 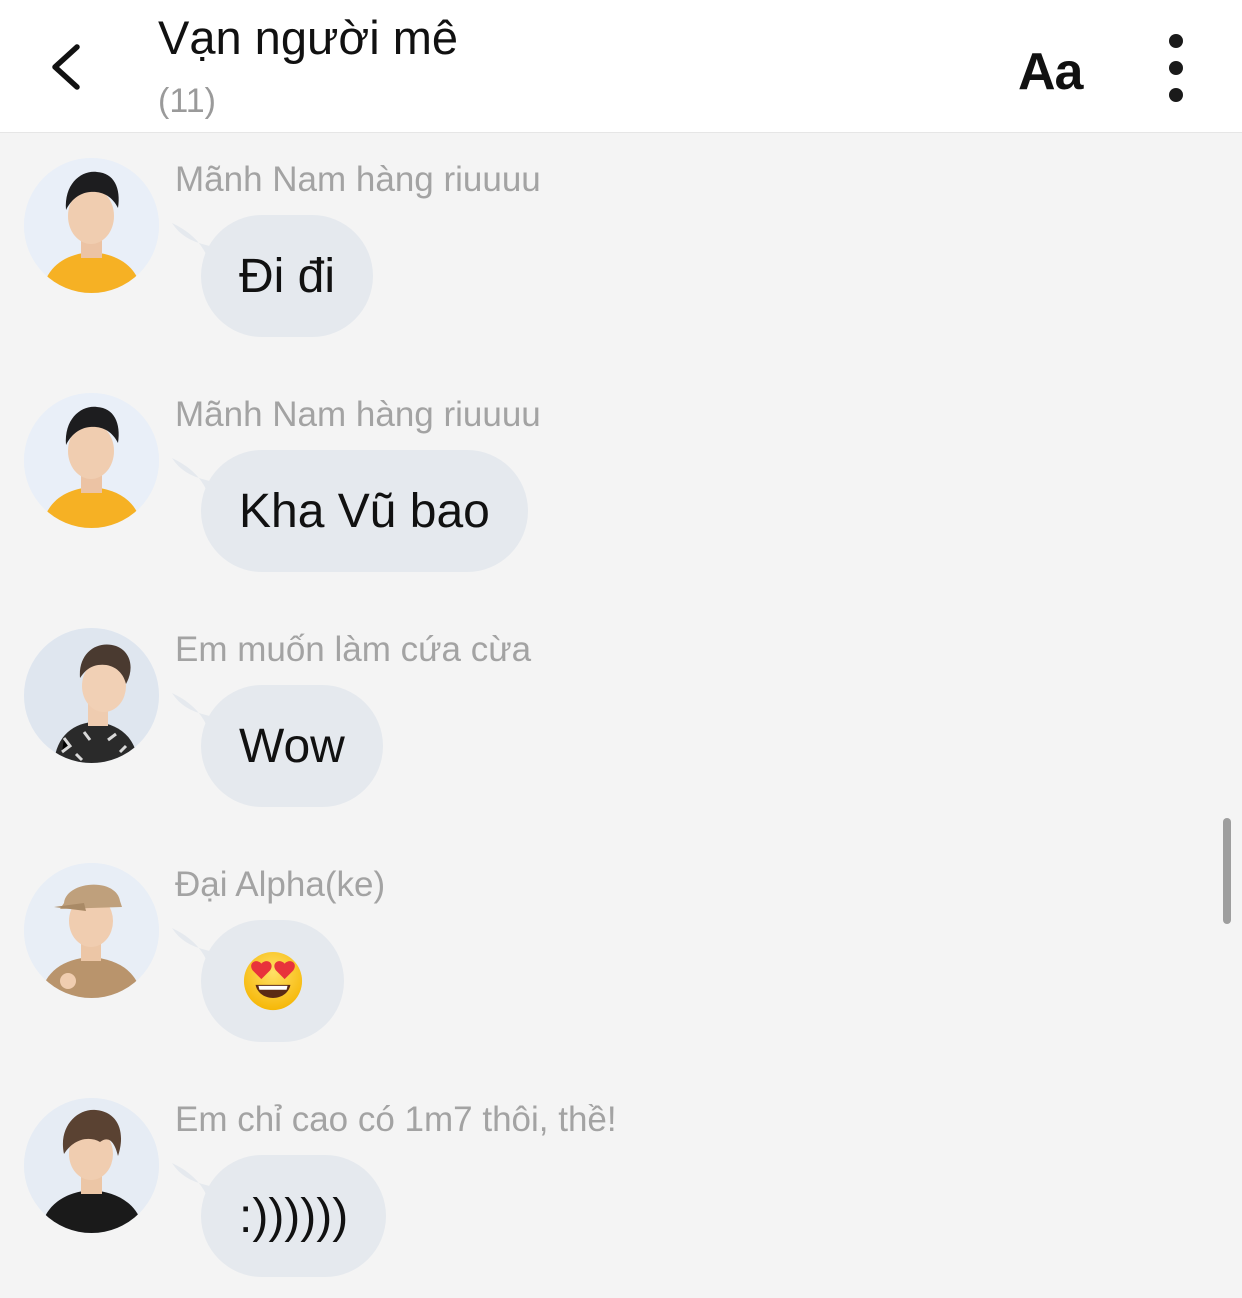 I want to click on message-bubble: Đi đi, so click(x=287, y=276).